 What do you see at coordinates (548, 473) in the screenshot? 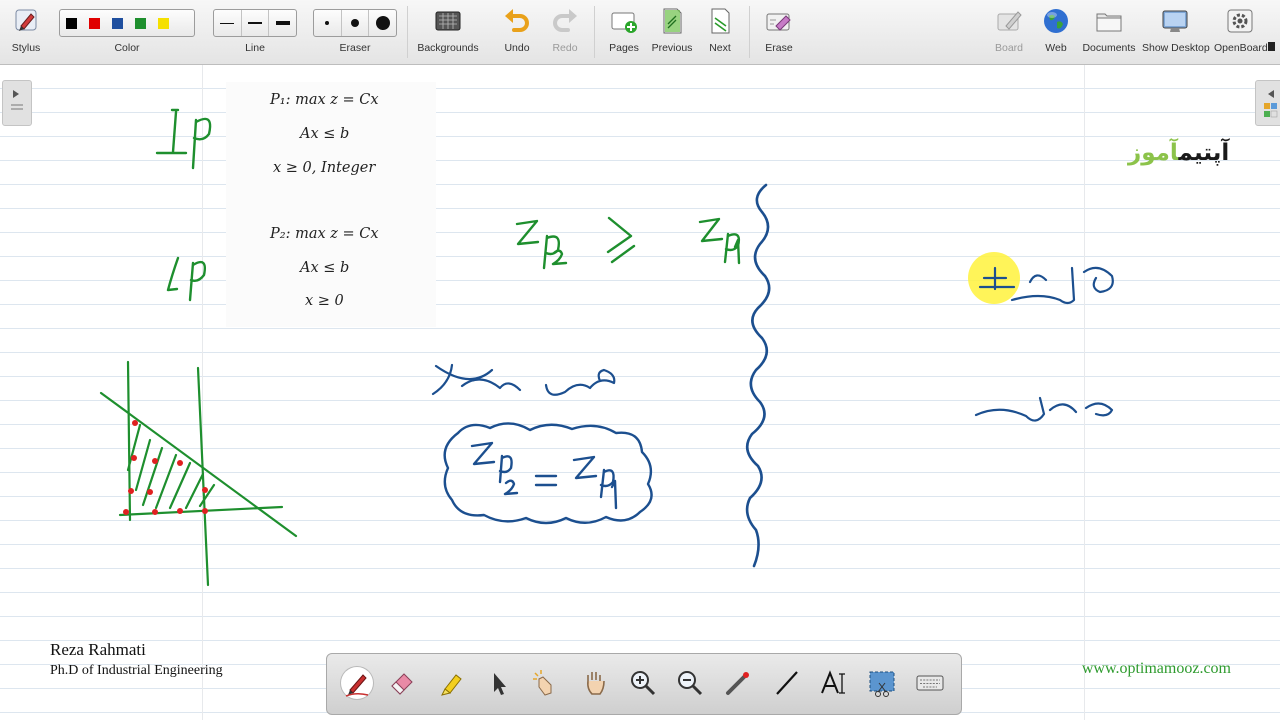
I see `equality-cloud` at bounding box center [548, 473].